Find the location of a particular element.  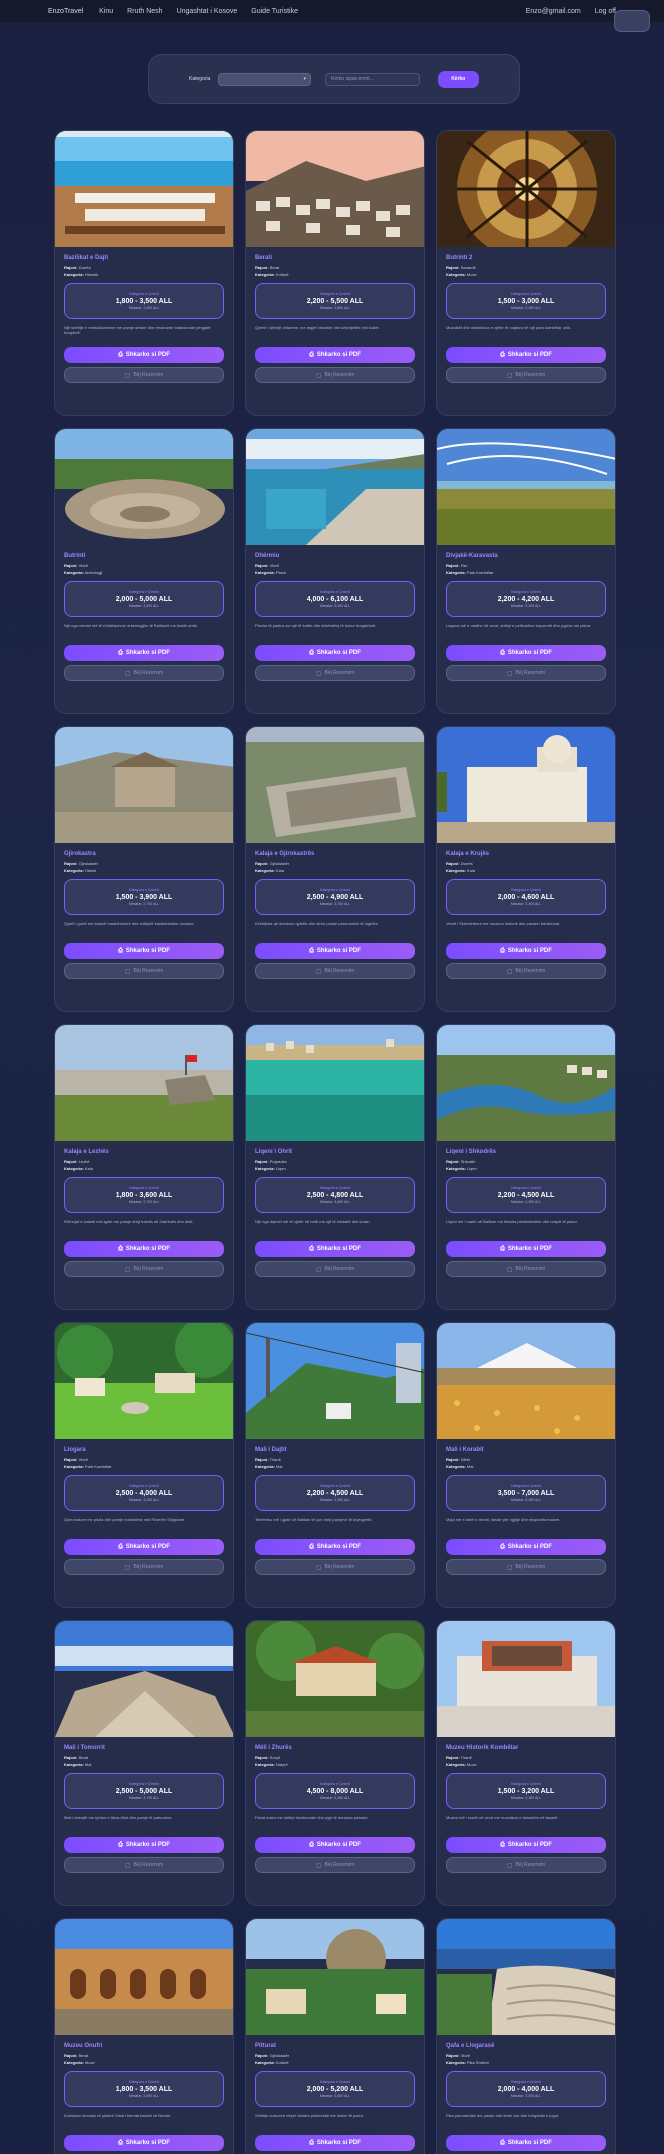

destination-card: Muzeu Onufri Rajoni: Berat Kategoria is located at coordinates (144, 2036).